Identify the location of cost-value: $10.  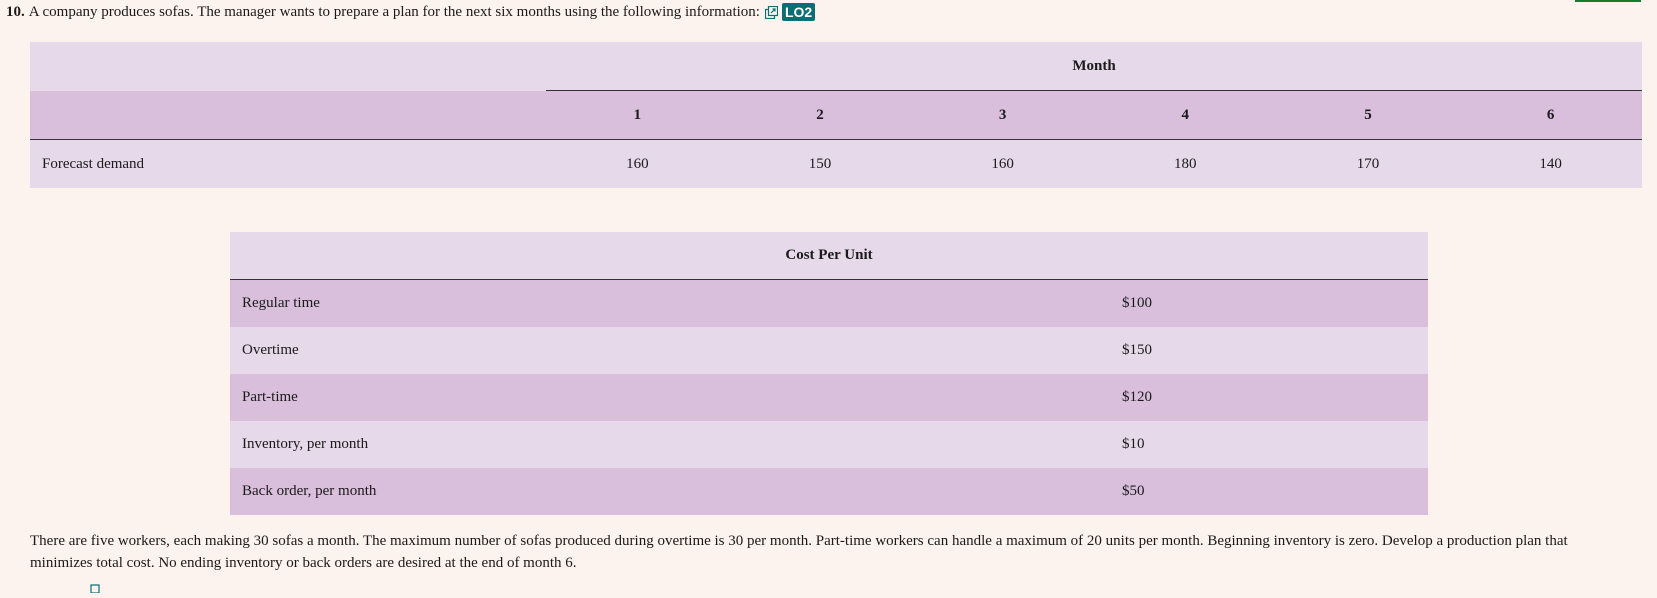
(1275, 444).